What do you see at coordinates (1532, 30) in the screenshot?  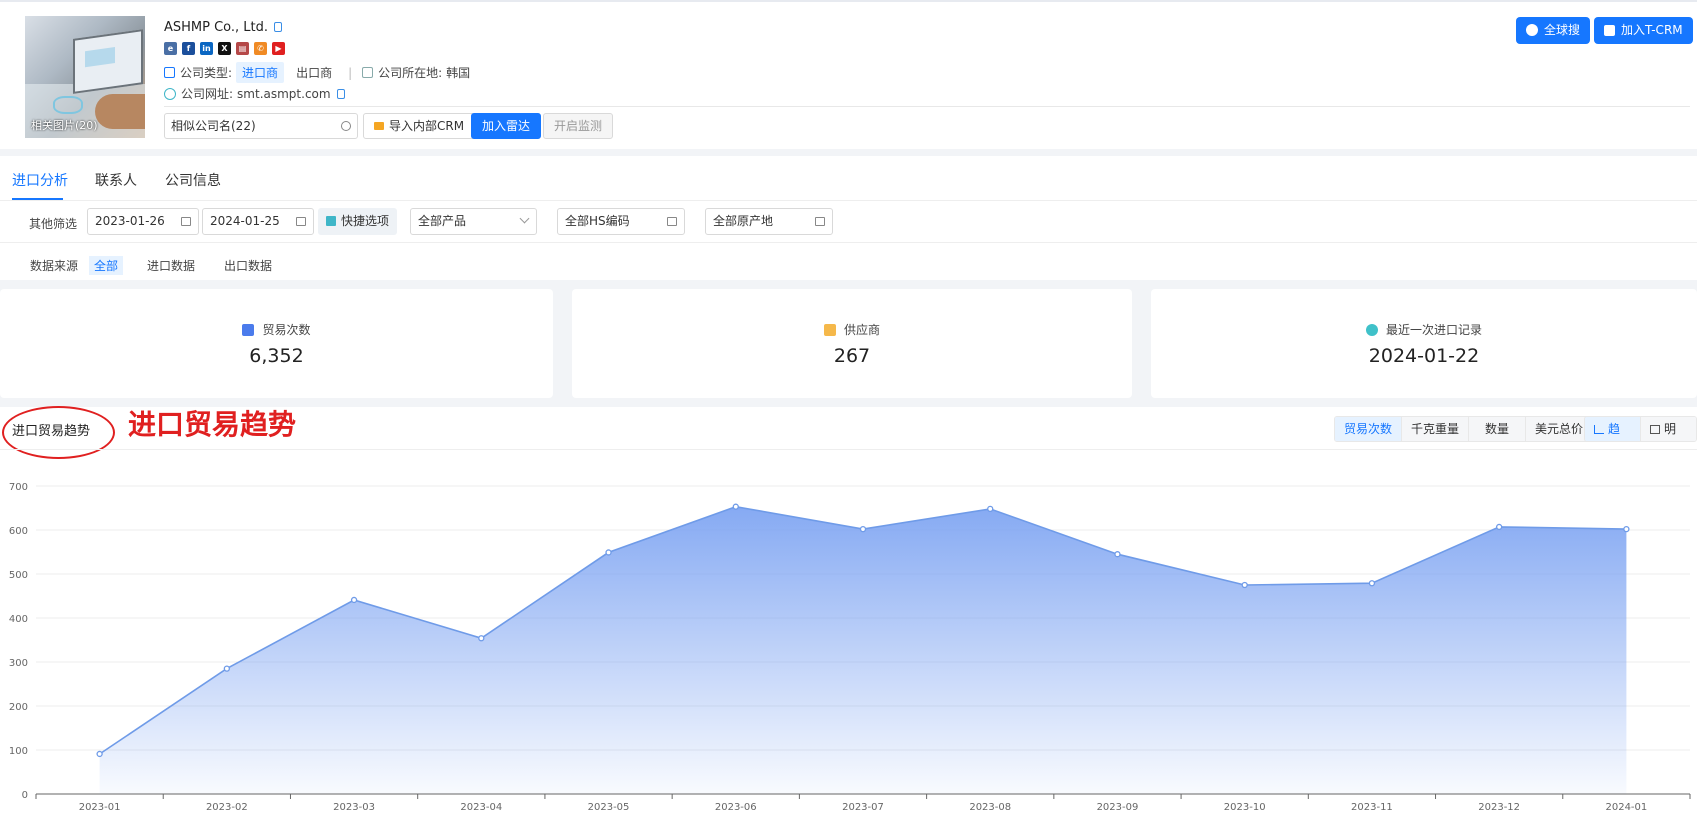 I see `world-icon` at bounding box center [1532, 30].